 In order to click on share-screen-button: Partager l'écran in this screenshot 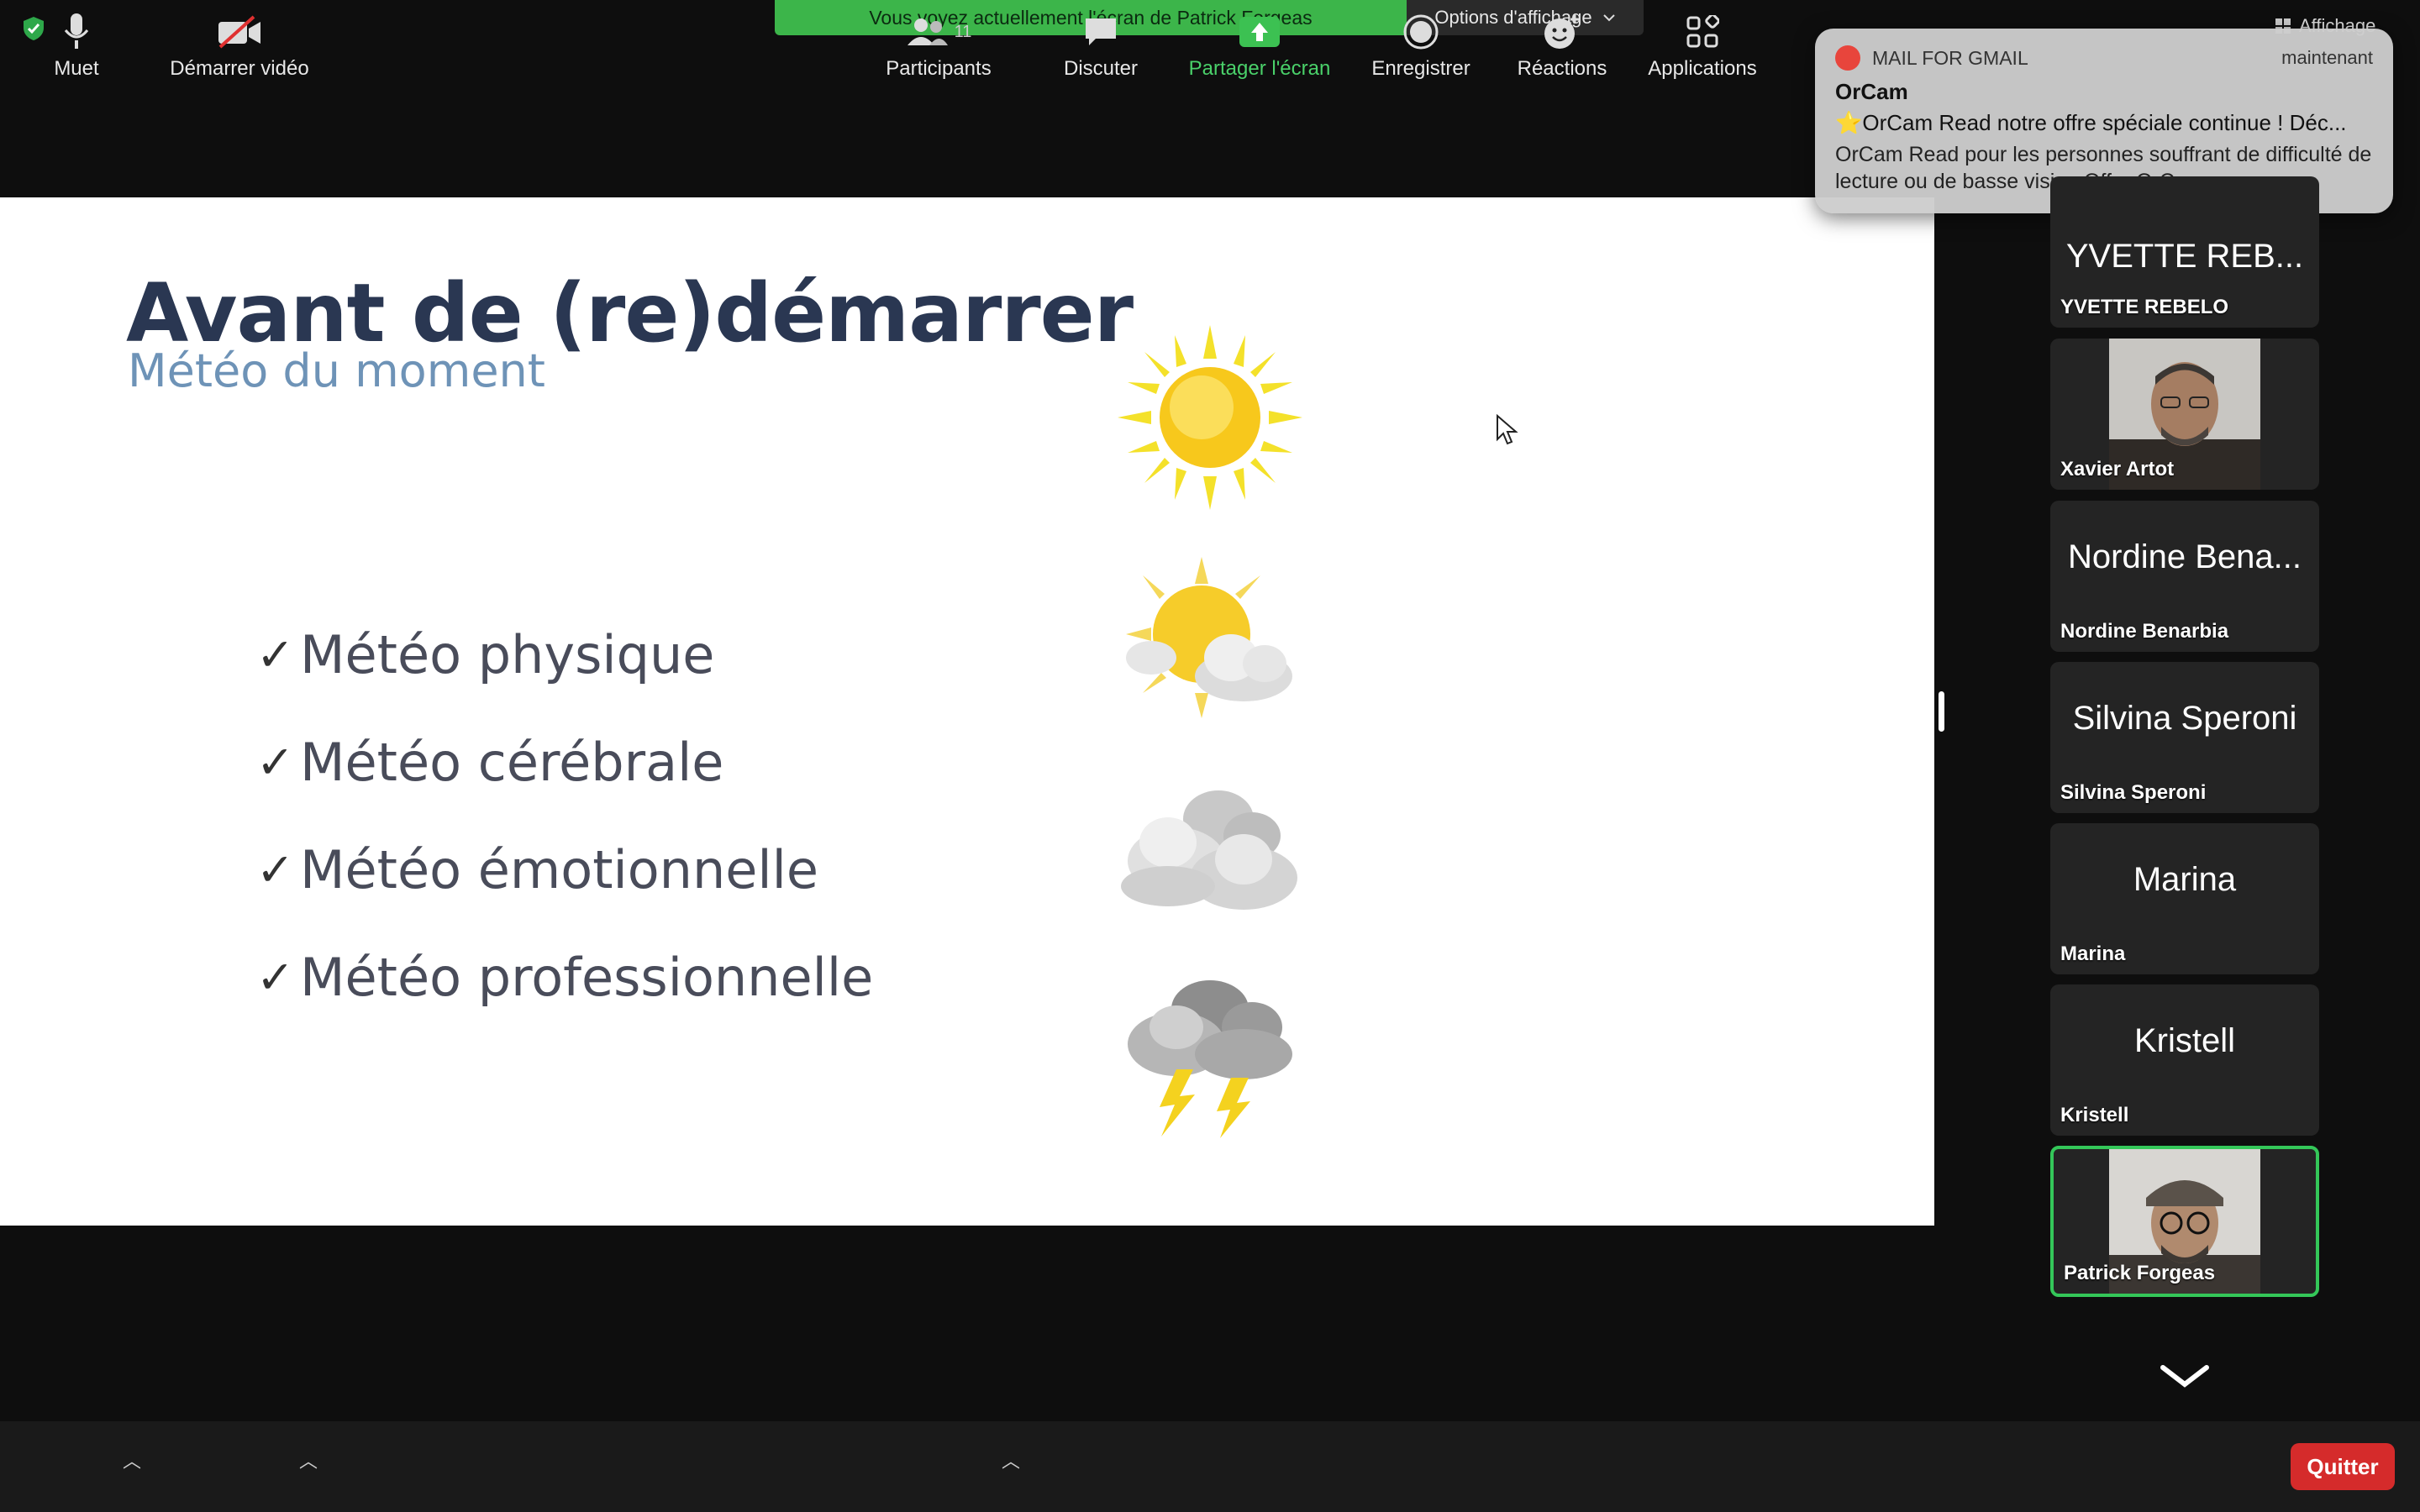, I will do `click(1259, 45)`.